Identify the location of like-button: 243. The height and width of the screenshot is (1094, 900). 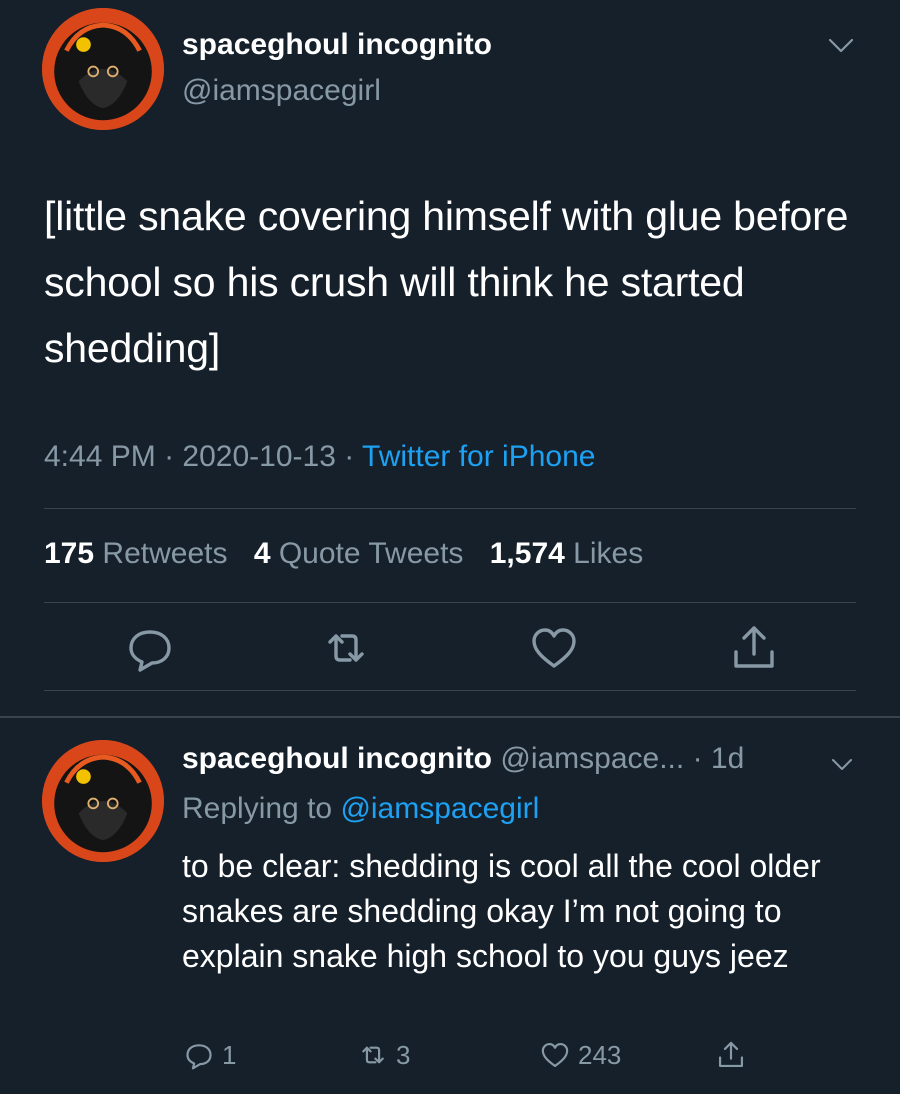
(579, 1055).